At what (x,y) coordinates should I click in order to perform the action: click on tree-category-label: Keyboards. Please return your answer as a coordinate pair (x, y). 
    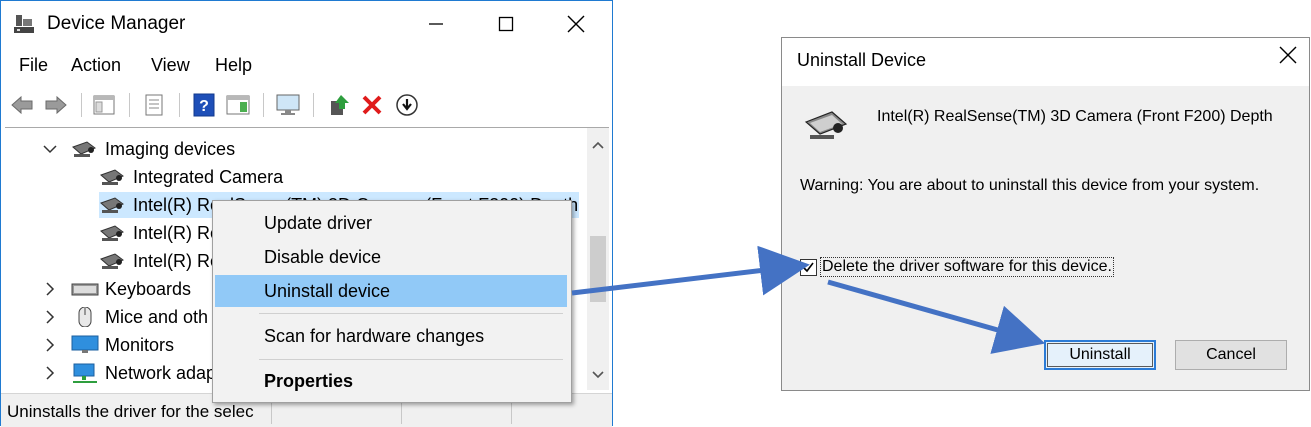
    Looking at the image, I should click on (148, 288).